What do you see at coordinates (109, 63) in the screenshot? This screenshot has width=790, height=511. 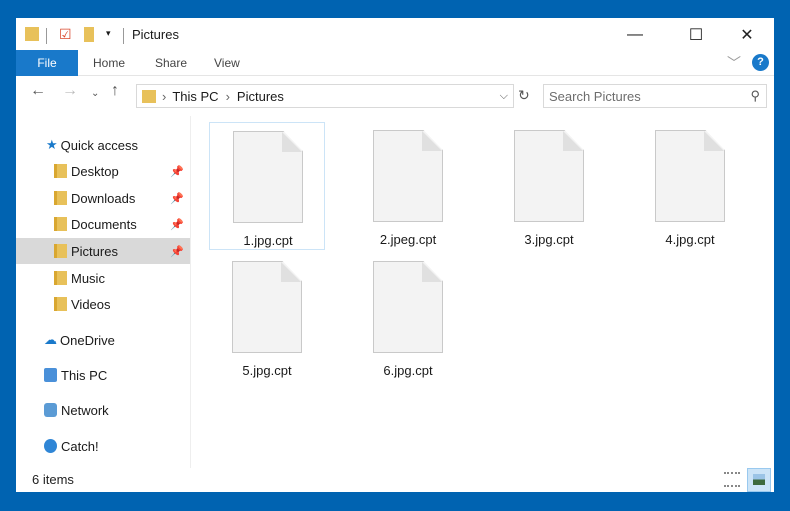 I see `tab-home: Home` at bounding box center [109, 63].